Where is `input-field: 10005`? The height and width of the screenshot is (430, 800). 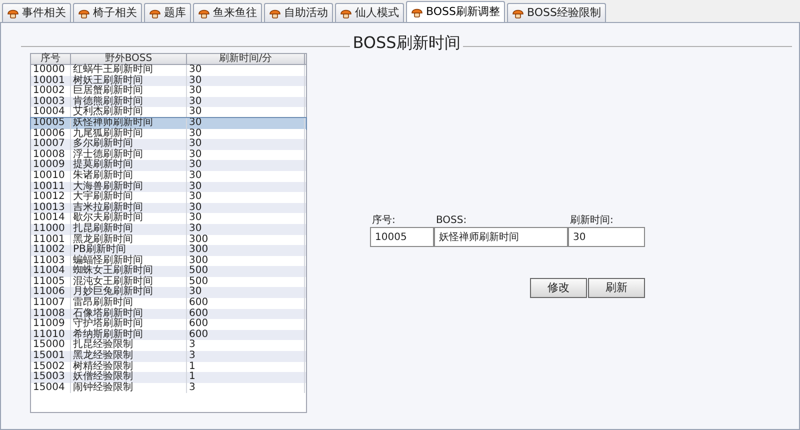
input-field: 10005 is located at coordinates (402, 237).